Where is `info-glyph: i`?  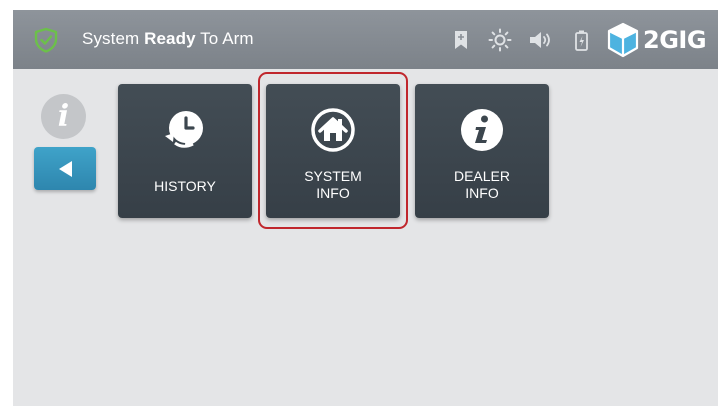 info-glyph: i is located at coordinates (63, 116).